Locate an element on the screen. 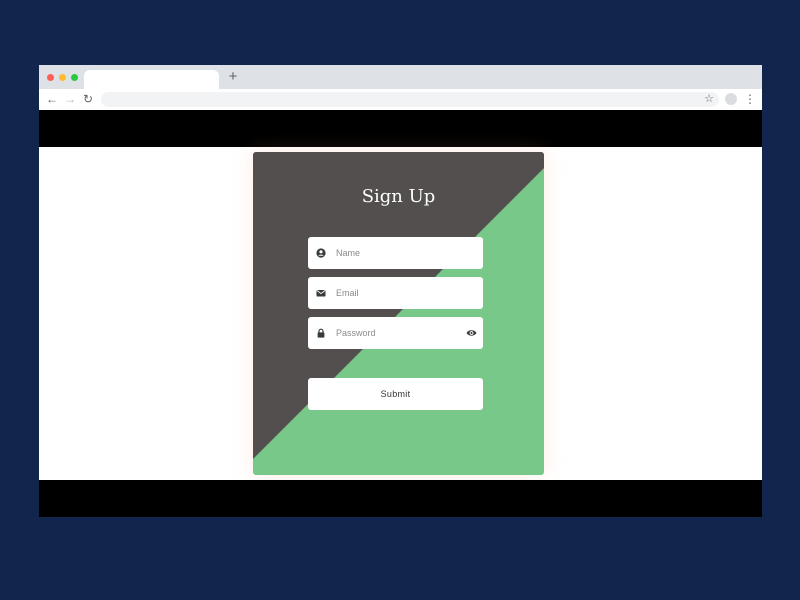 Image resolution: width=800 pixels, height=600 pixels. email-input is located at coordinates (401, 293).